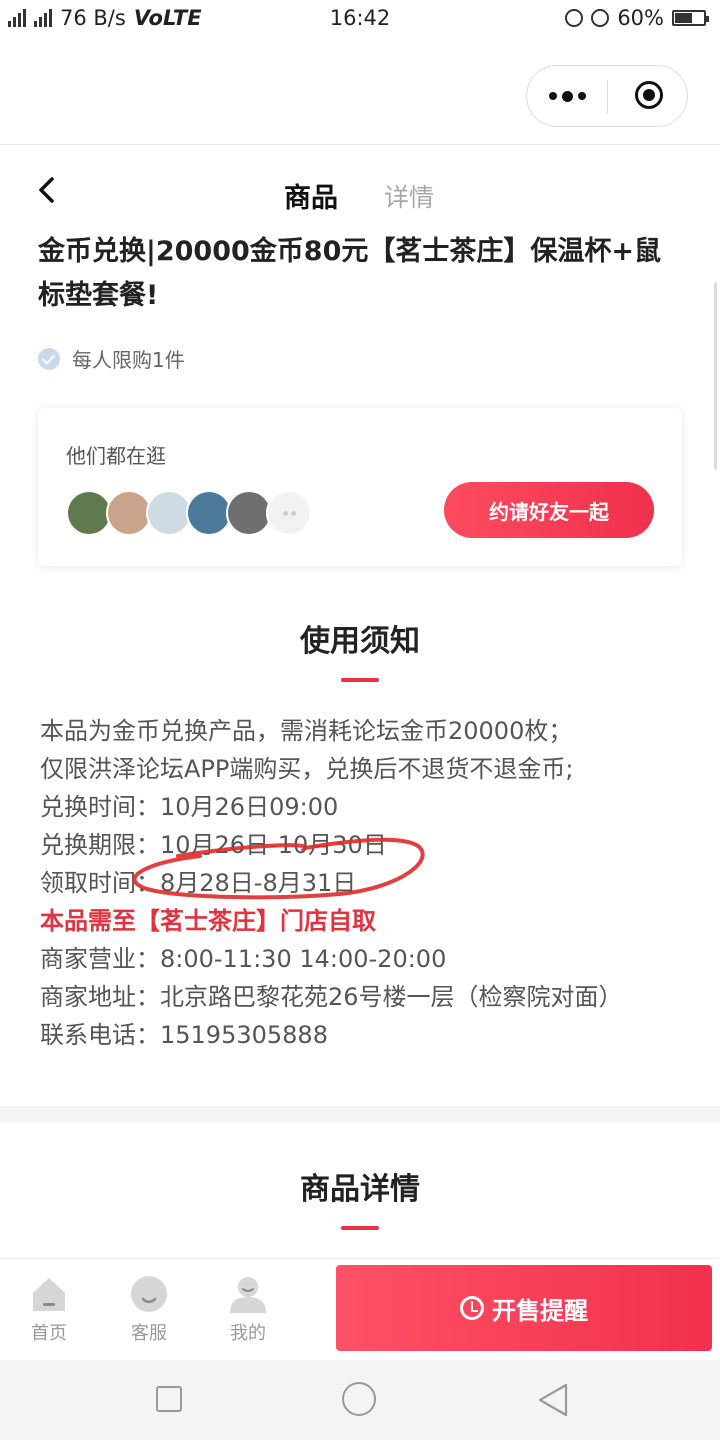 The height and width of the screenshot is (1440, 720). What do you see at coordinates (540, 1310) in the screenshot?
I see `sale-reminder-label: 开售提醒` at bounding box center [540, 1310].